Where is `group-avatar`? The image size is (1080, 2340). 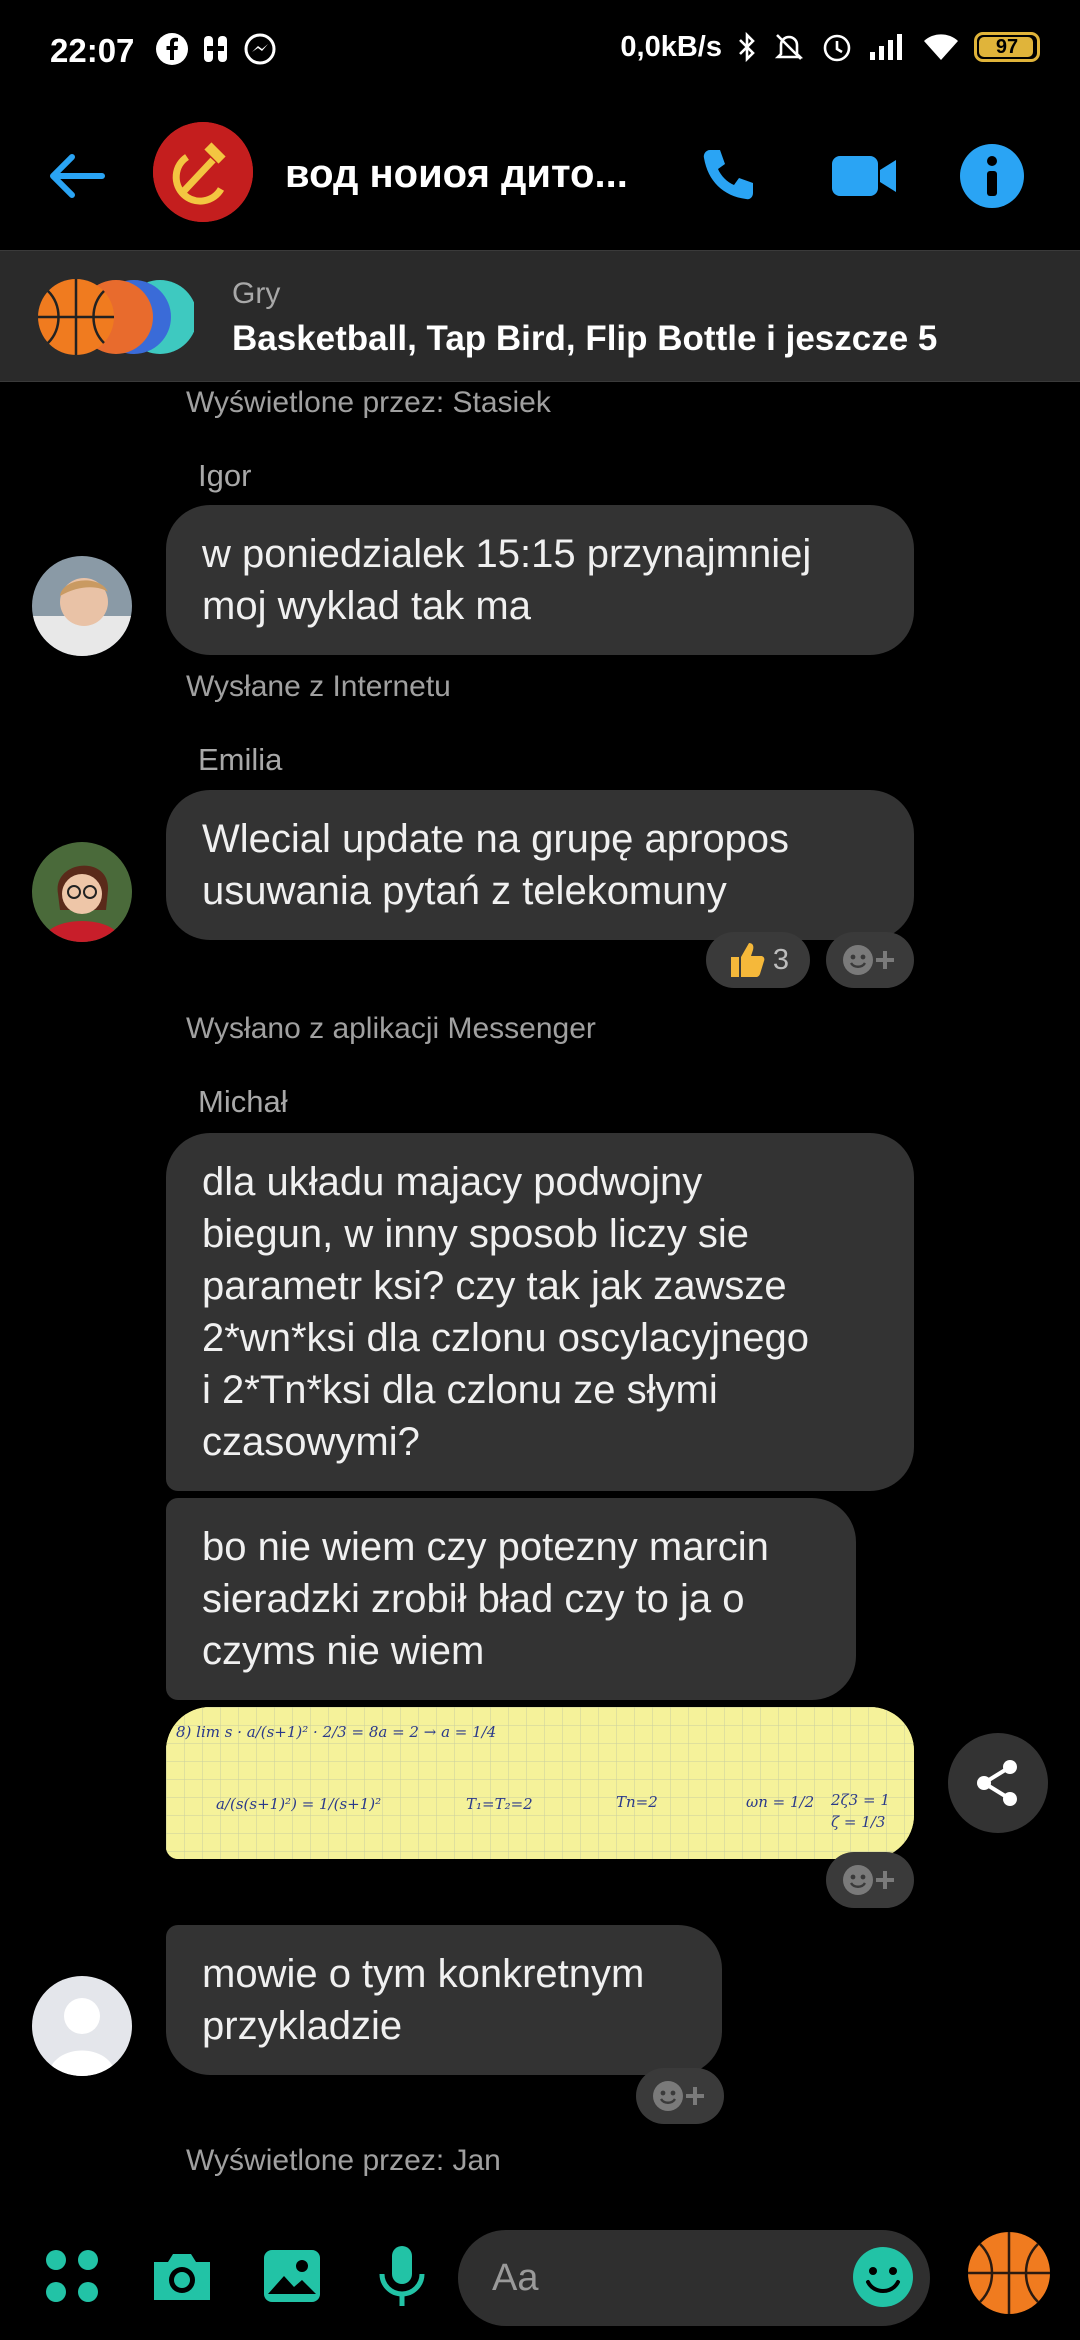 group-avatar is located at coordinates (203, 172).